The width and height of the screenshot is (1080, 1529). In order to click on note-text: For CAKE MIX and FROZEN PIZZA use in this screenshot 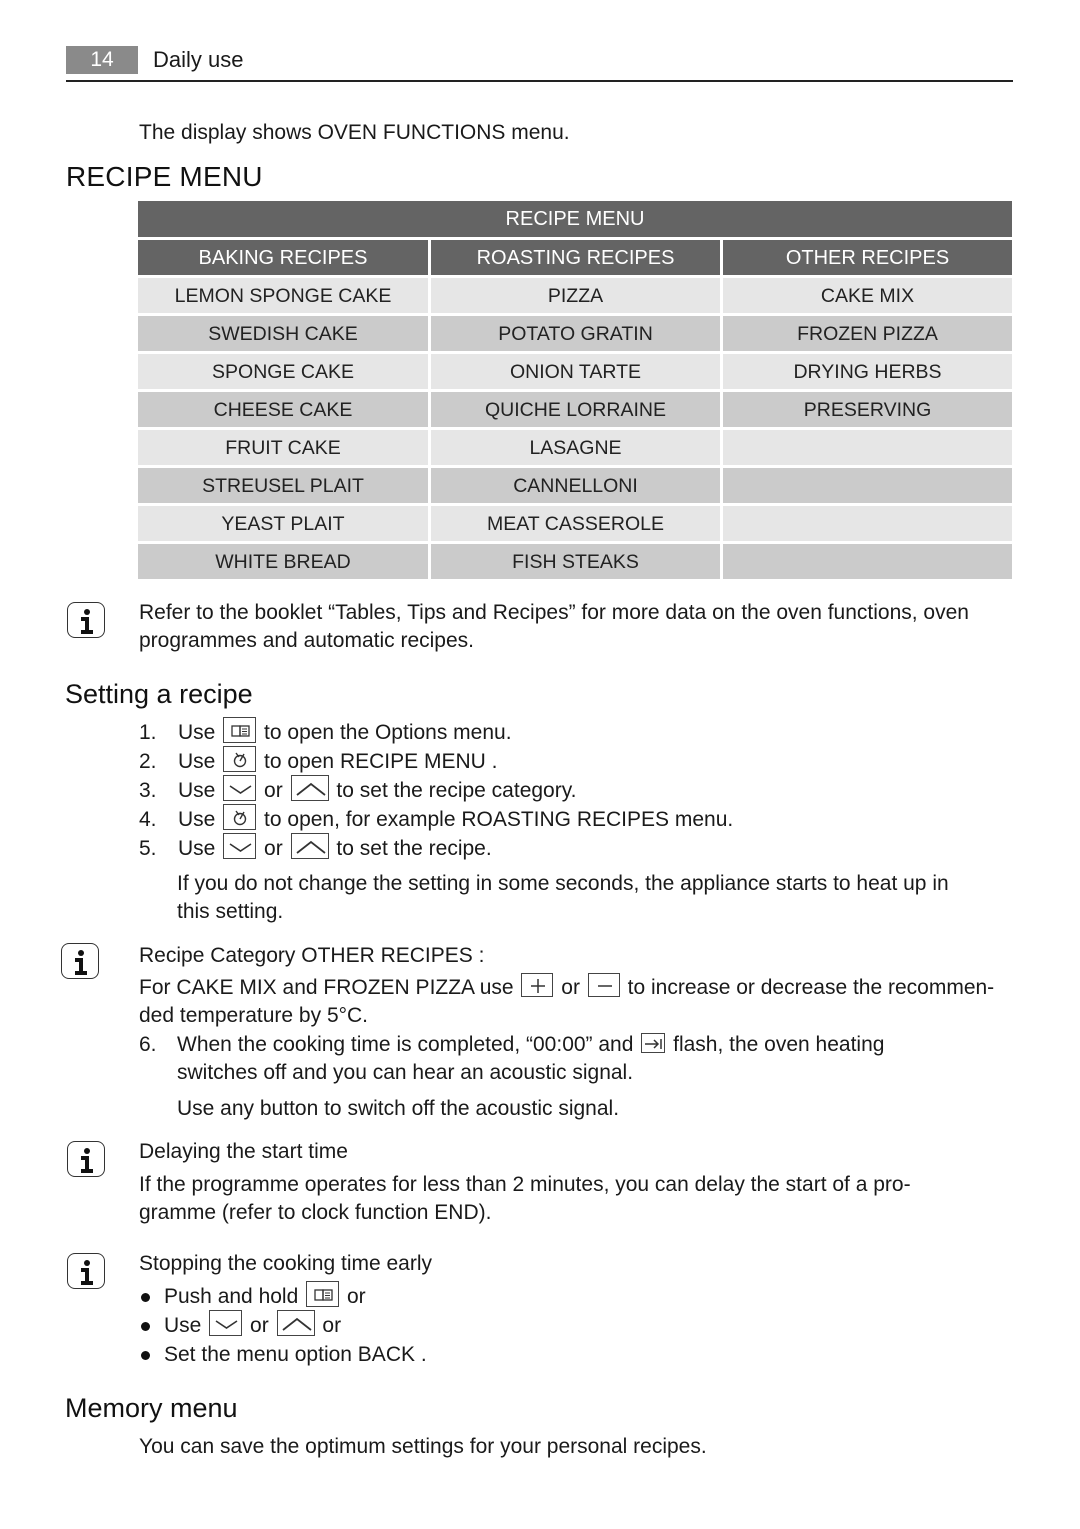, I will do `click(326, 987)`.